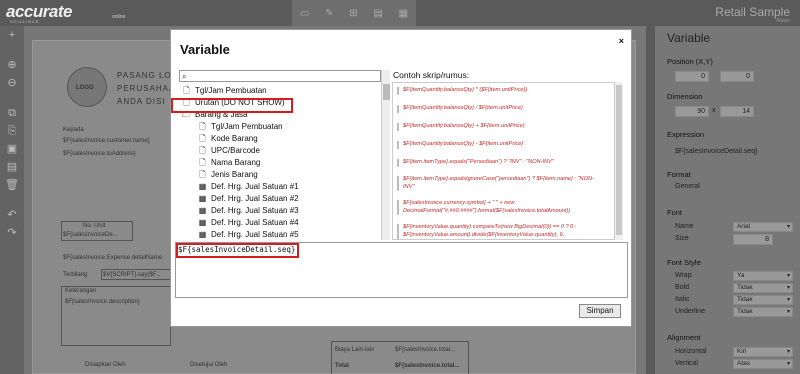 The width and height of the screenshot is (800, 374). Describe the element at coordinates (228, 151) in the screenshot. I see `tree-item: 🗋 UPC/Barcode` at that location.